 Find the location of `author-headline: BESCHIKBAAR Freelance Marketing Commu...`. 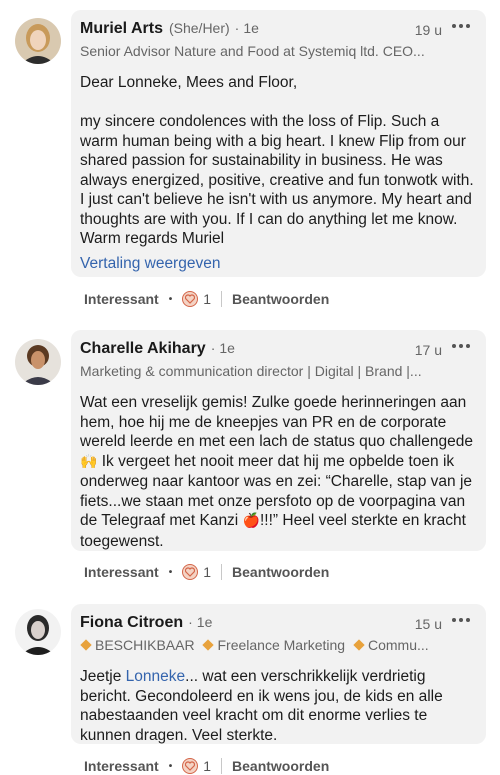

author-headline: BESCHIKBAAR Freelance Marketing Commu... is located at coordinates (278, 646).